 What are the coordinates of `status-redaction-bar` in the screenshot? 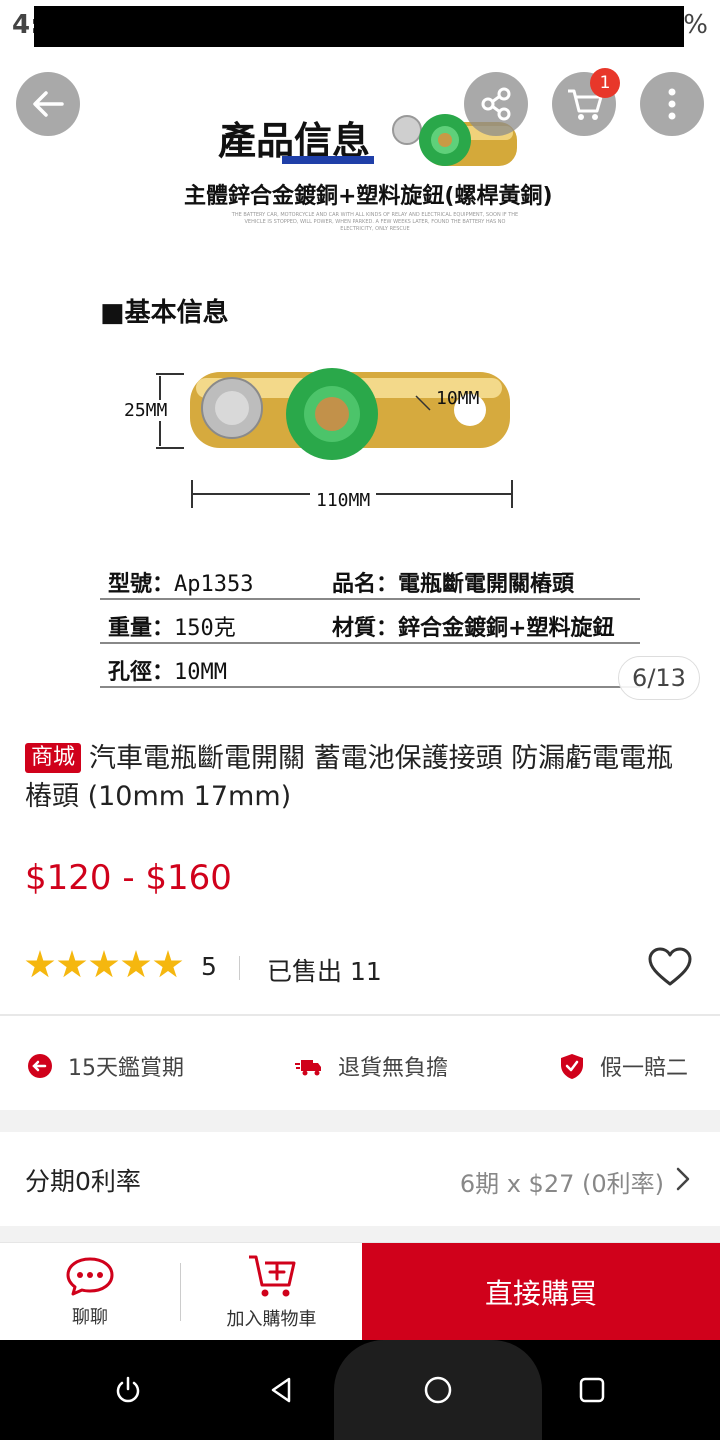 It's located at (359, 26).